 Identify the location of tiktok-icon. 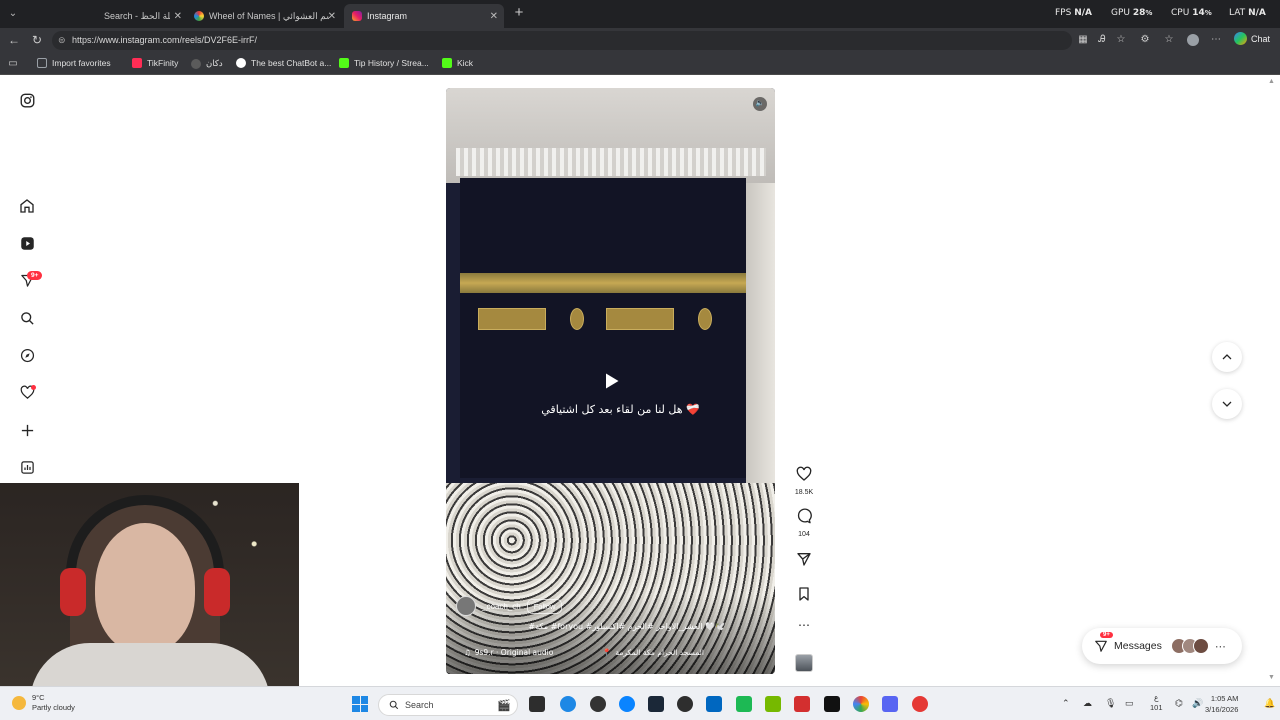
(832, 704).